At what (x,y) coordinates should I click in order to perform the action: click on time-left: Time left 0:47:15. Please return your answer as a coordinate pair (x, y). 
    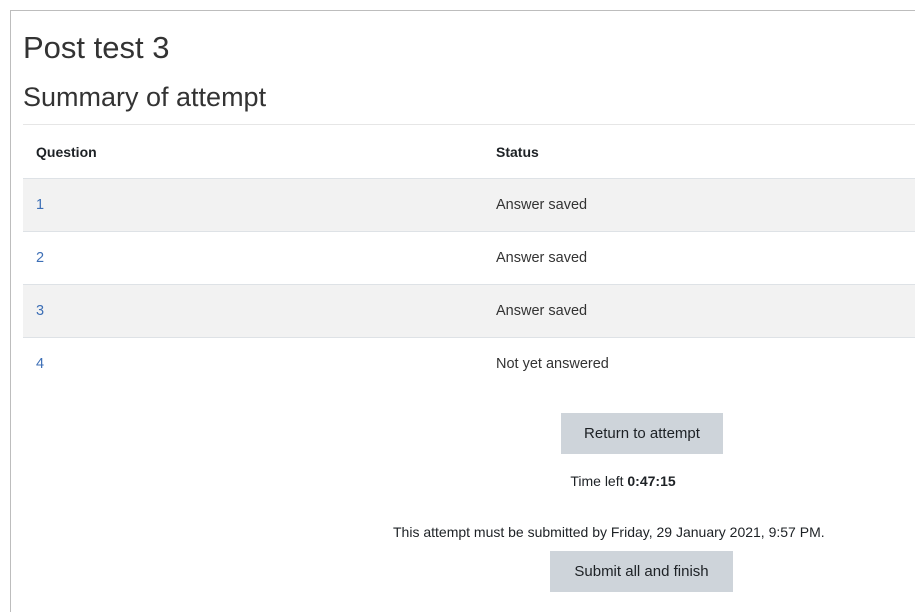
    Looking at the image, I should click on (623, 481).